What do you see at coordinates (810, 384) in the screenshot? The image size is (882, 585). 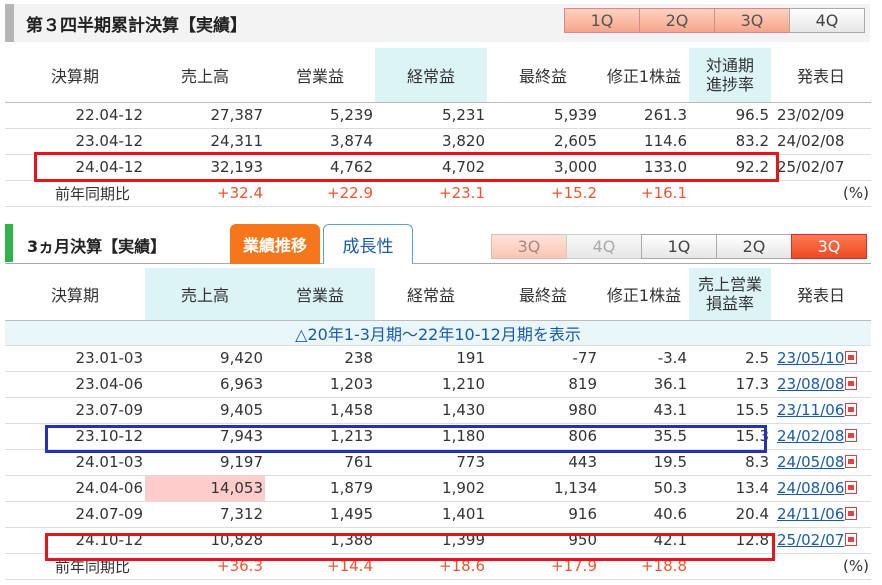 I see `date-link: 23/08/08` at bounding box center [810, 384].